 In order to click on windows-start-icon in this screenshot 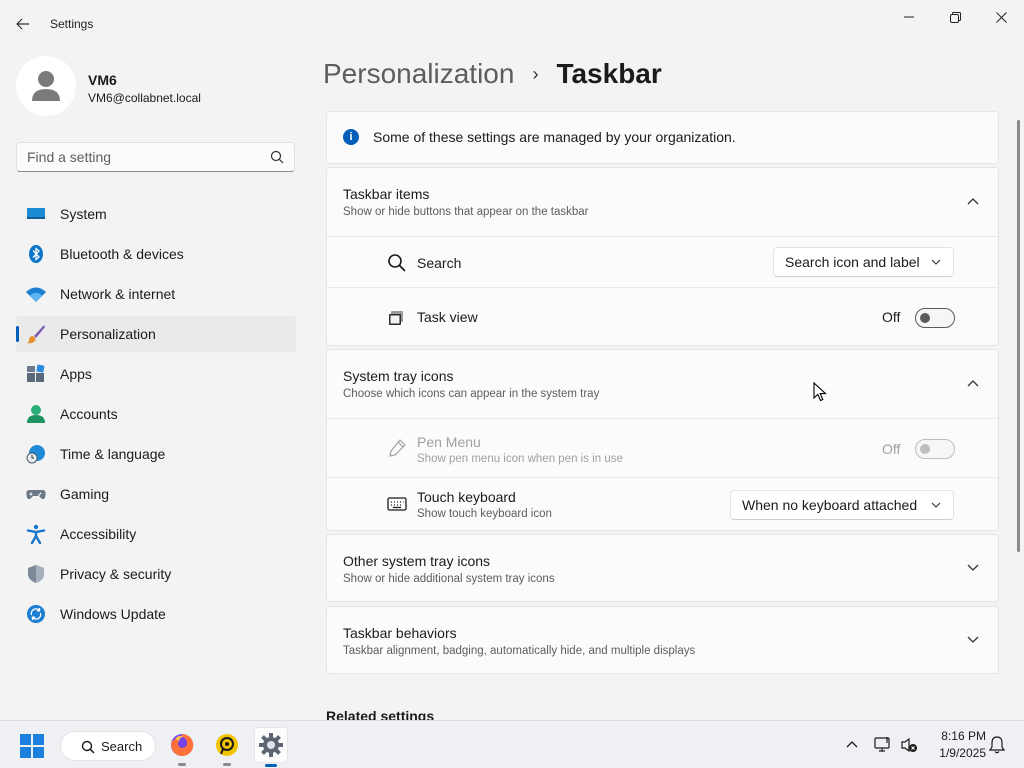, I will do `click(32, 746)`.